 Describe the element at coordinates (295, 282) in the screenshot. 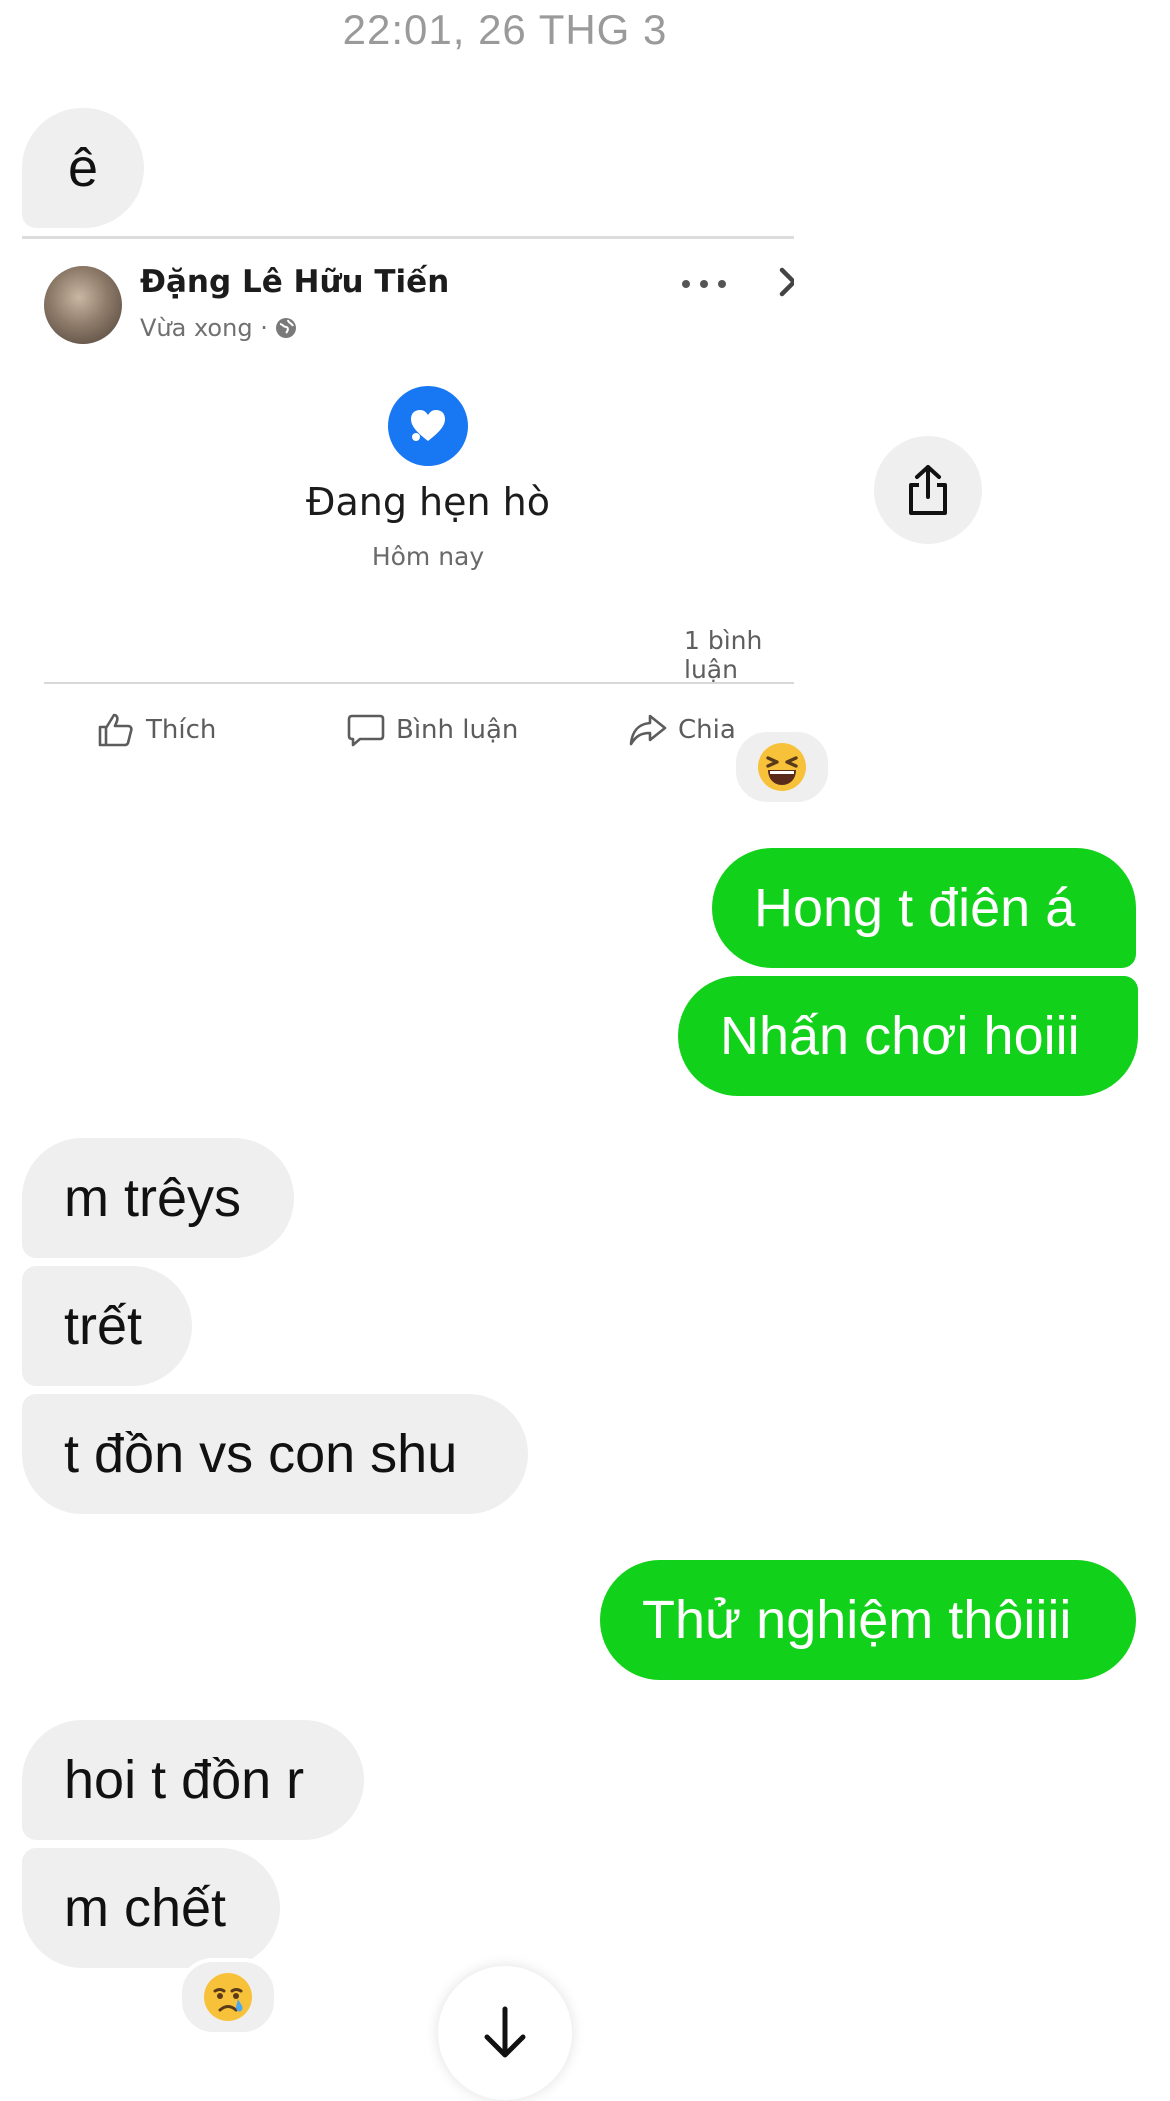

I see `post-author-name: Đặng Lê Hữu Tiến` at that location.